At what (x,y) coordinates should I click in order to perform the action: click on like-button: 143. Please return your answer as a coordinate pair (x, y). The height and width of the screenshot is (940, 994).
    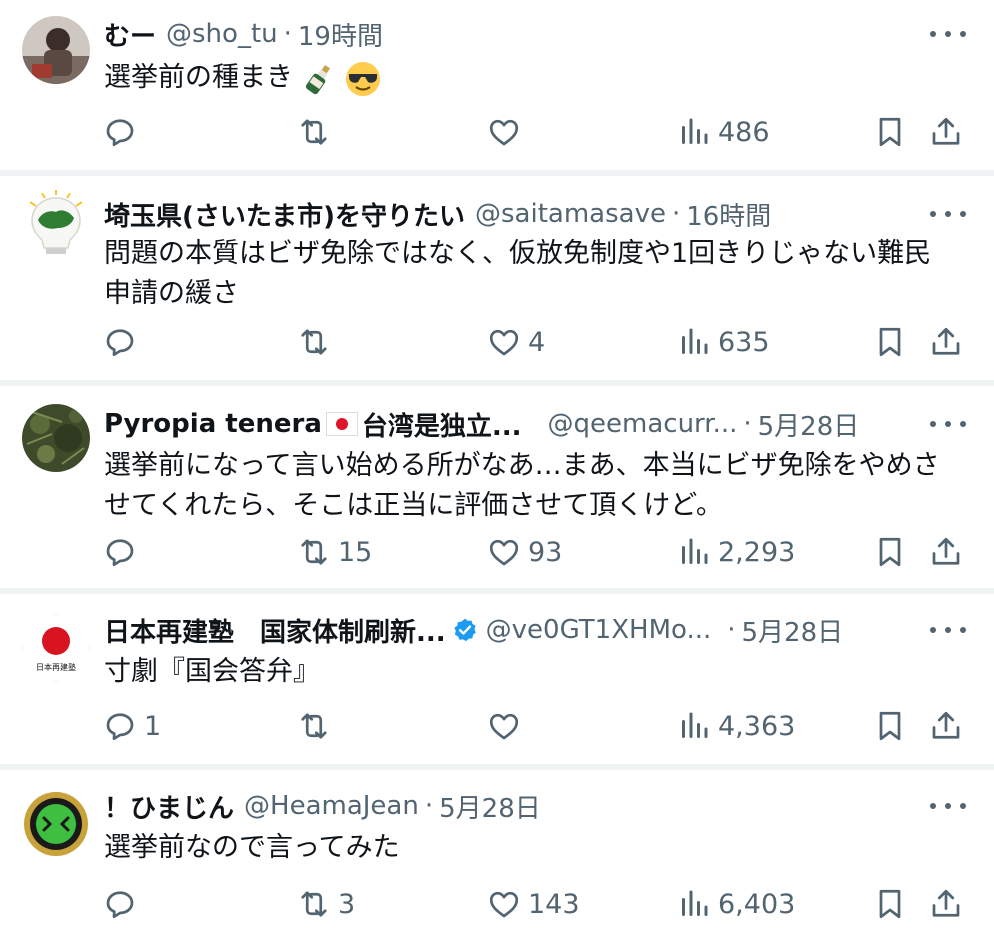
    Looking at the image, I should click on (533, 904).